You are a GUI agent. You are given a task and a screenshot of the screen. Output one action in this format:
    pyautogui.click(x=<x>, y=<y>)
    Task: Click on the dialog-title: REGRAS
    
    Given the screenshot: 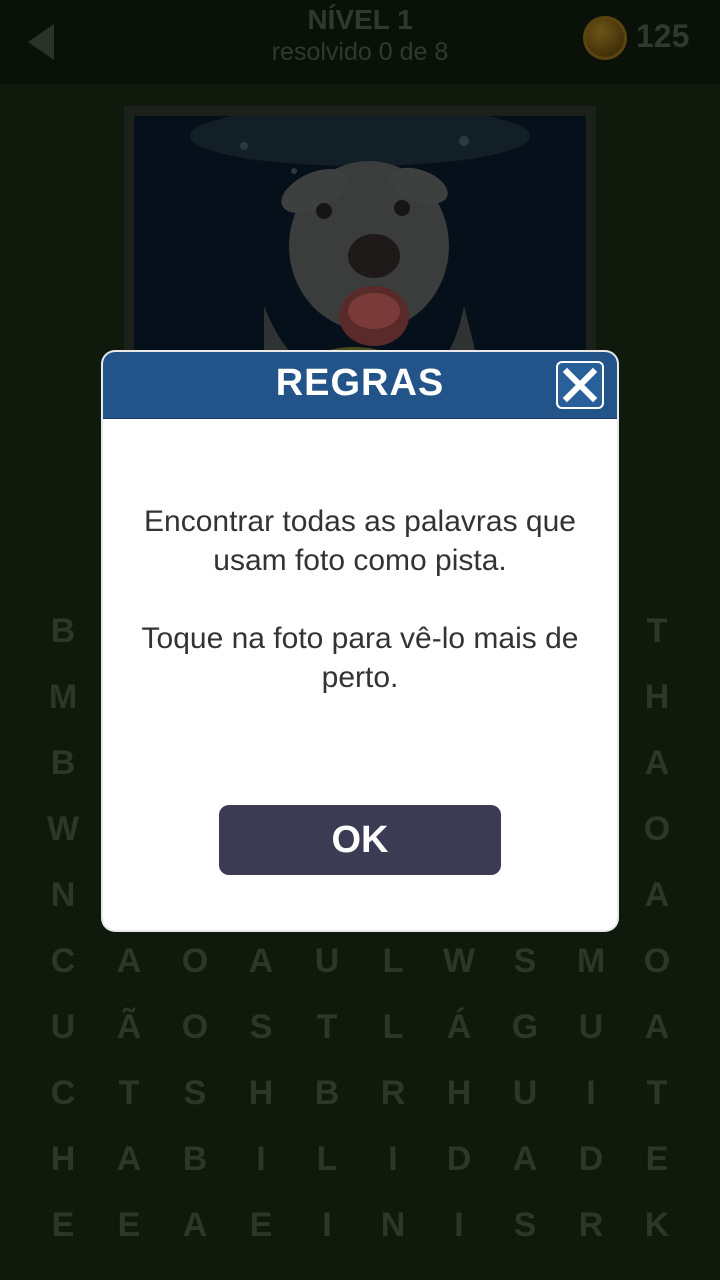 What is the action you would take?
    pyautogui.click(x=360, y=383)
    